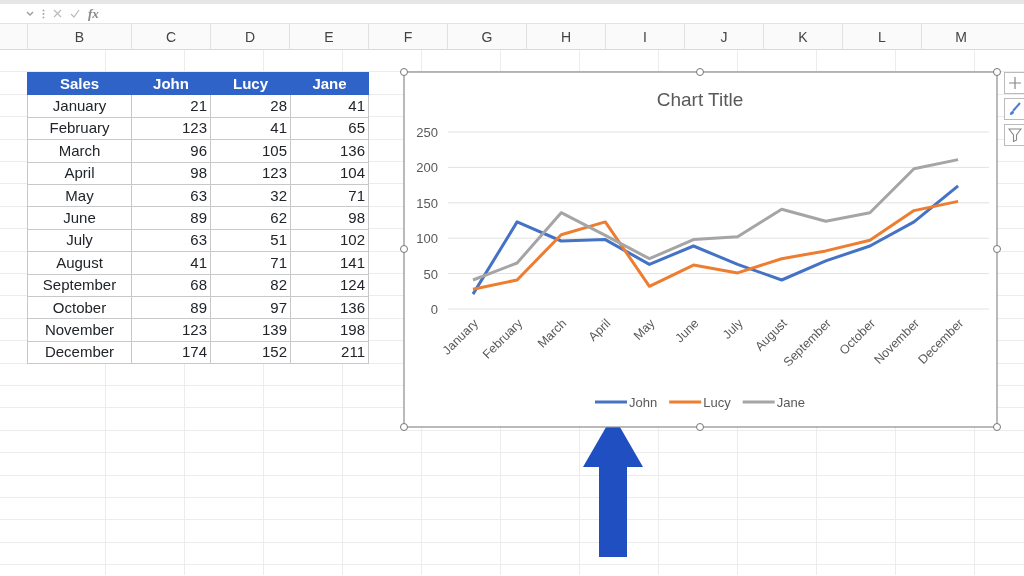 The image size is (1024, 576). Describe the element at coordinates (329, 262) in the screenshot. I see `table-cell: 141` at that location.